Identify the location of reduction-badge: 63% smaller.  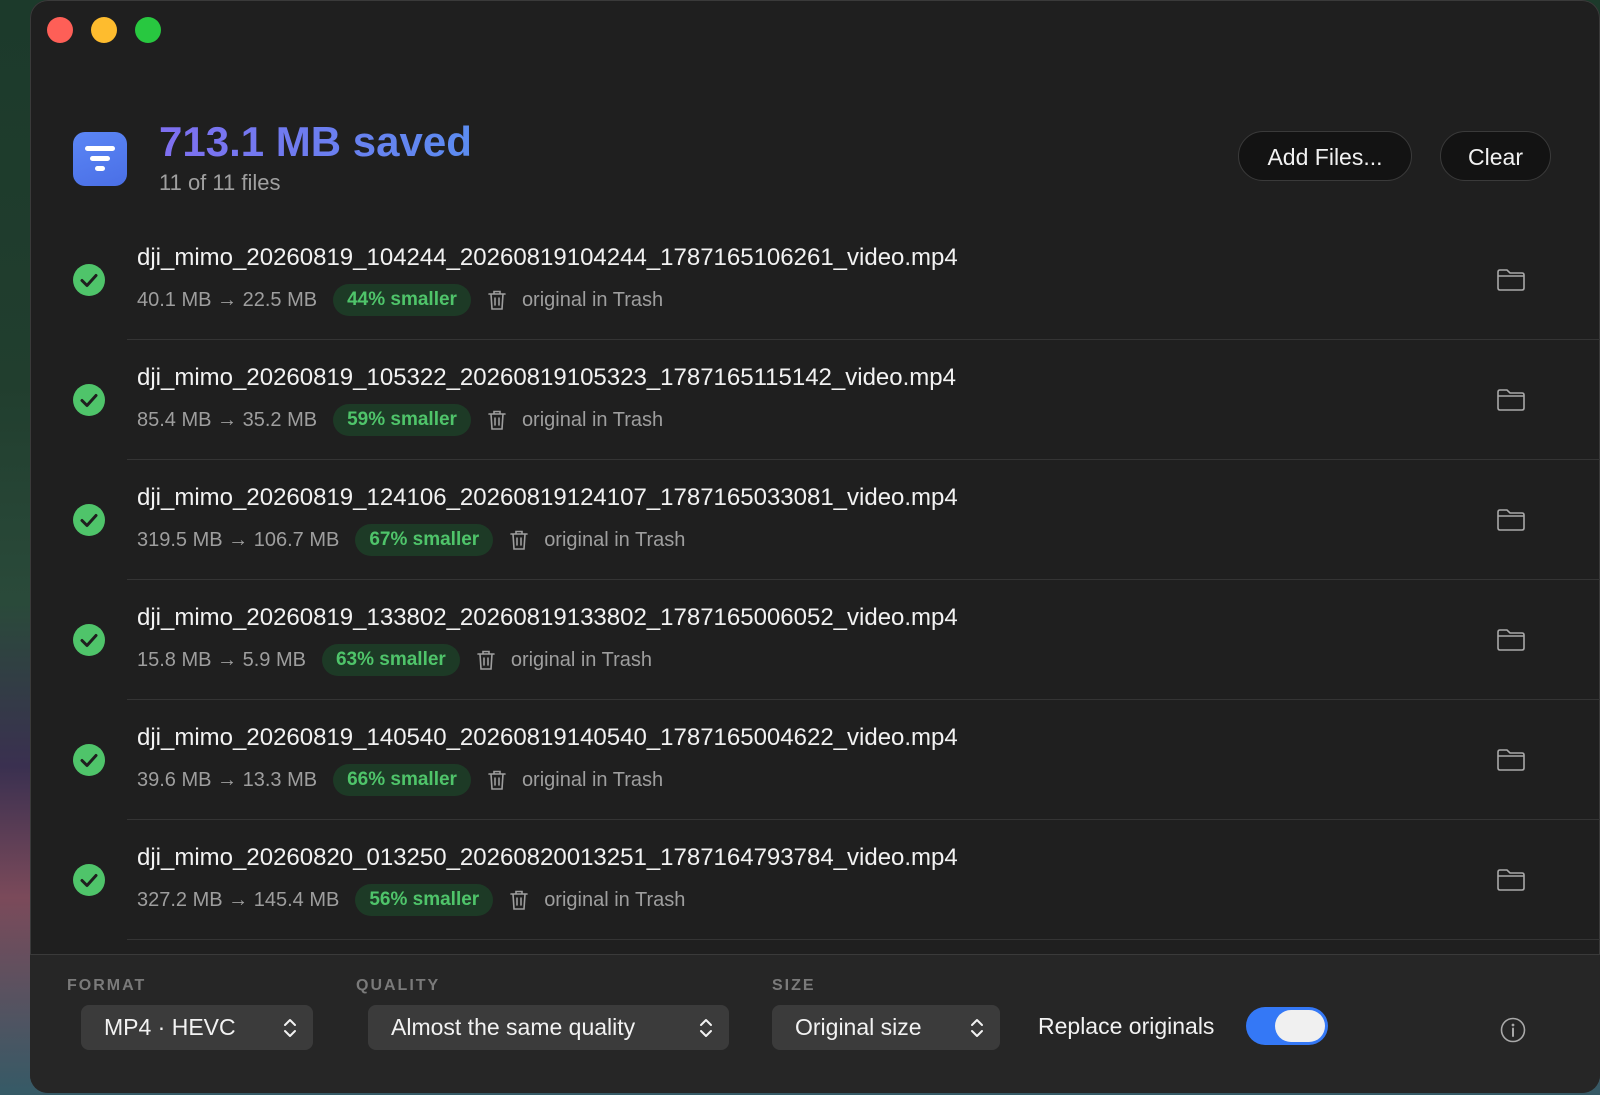
(390, 660).